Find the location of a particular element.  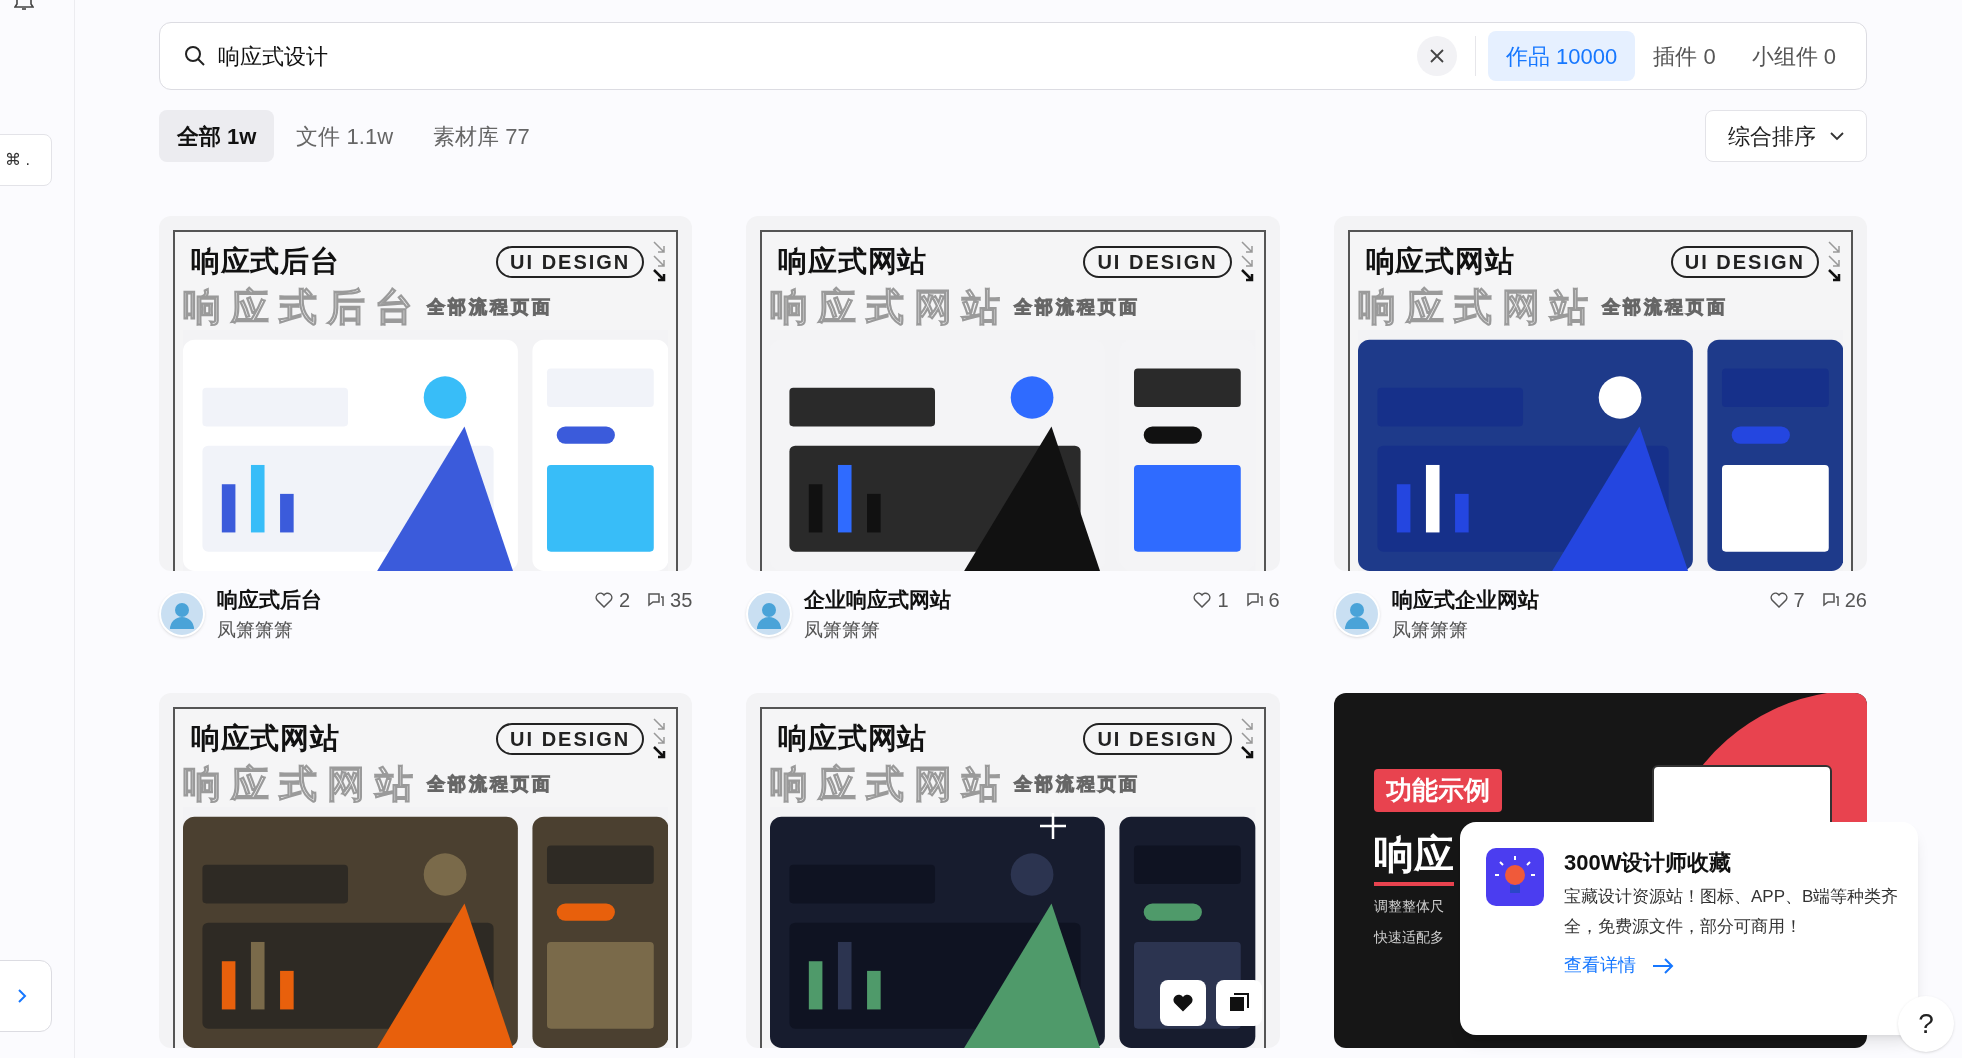

feature-text: 快速适配多 is located at coordinates (1408, 937).